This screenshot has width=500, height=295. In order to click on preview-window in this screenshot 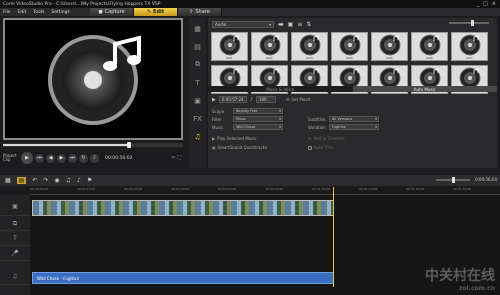, I will do `click(93, 79)`.